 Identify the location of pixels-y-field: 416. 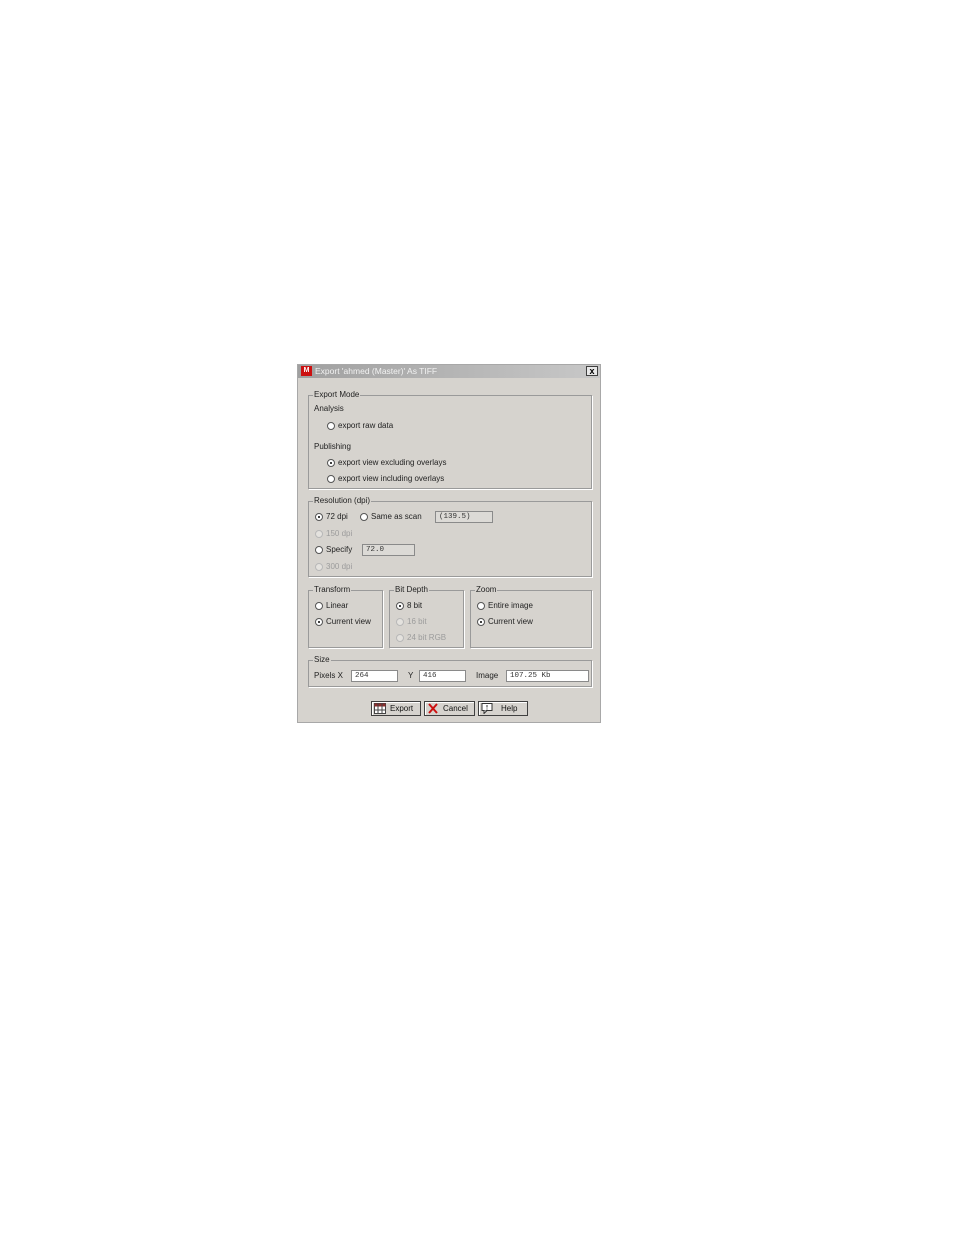
(442, 676).